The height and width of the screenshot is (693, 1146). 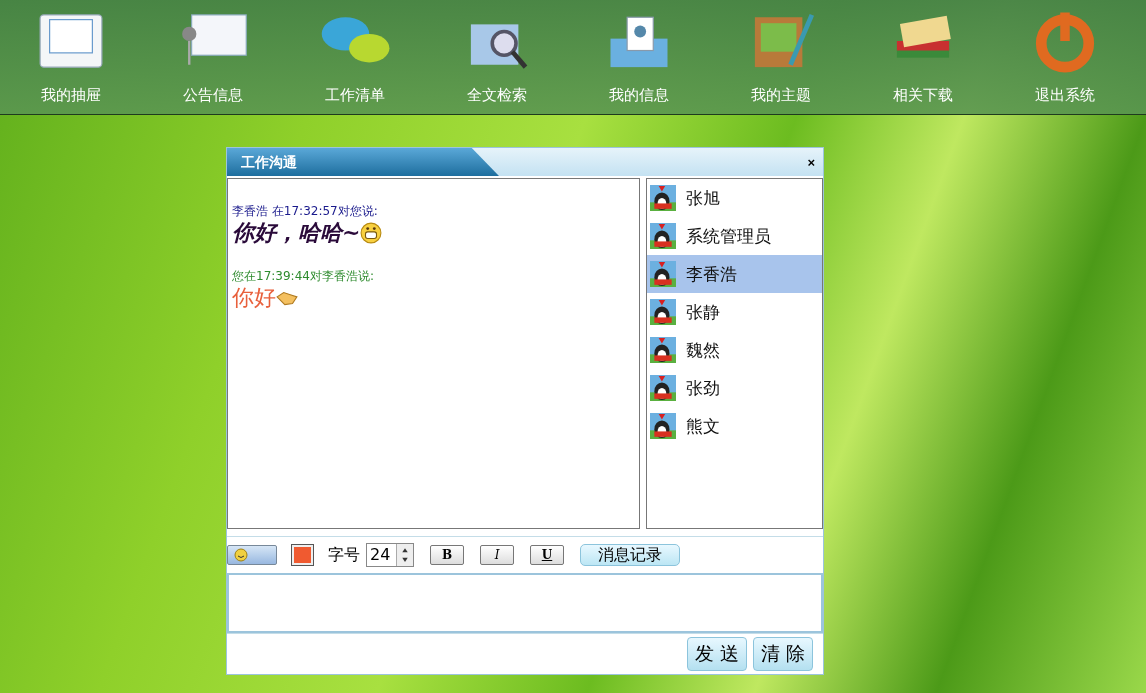 I want to click on window-title: 工作沟通, so click(x=363, y=162).